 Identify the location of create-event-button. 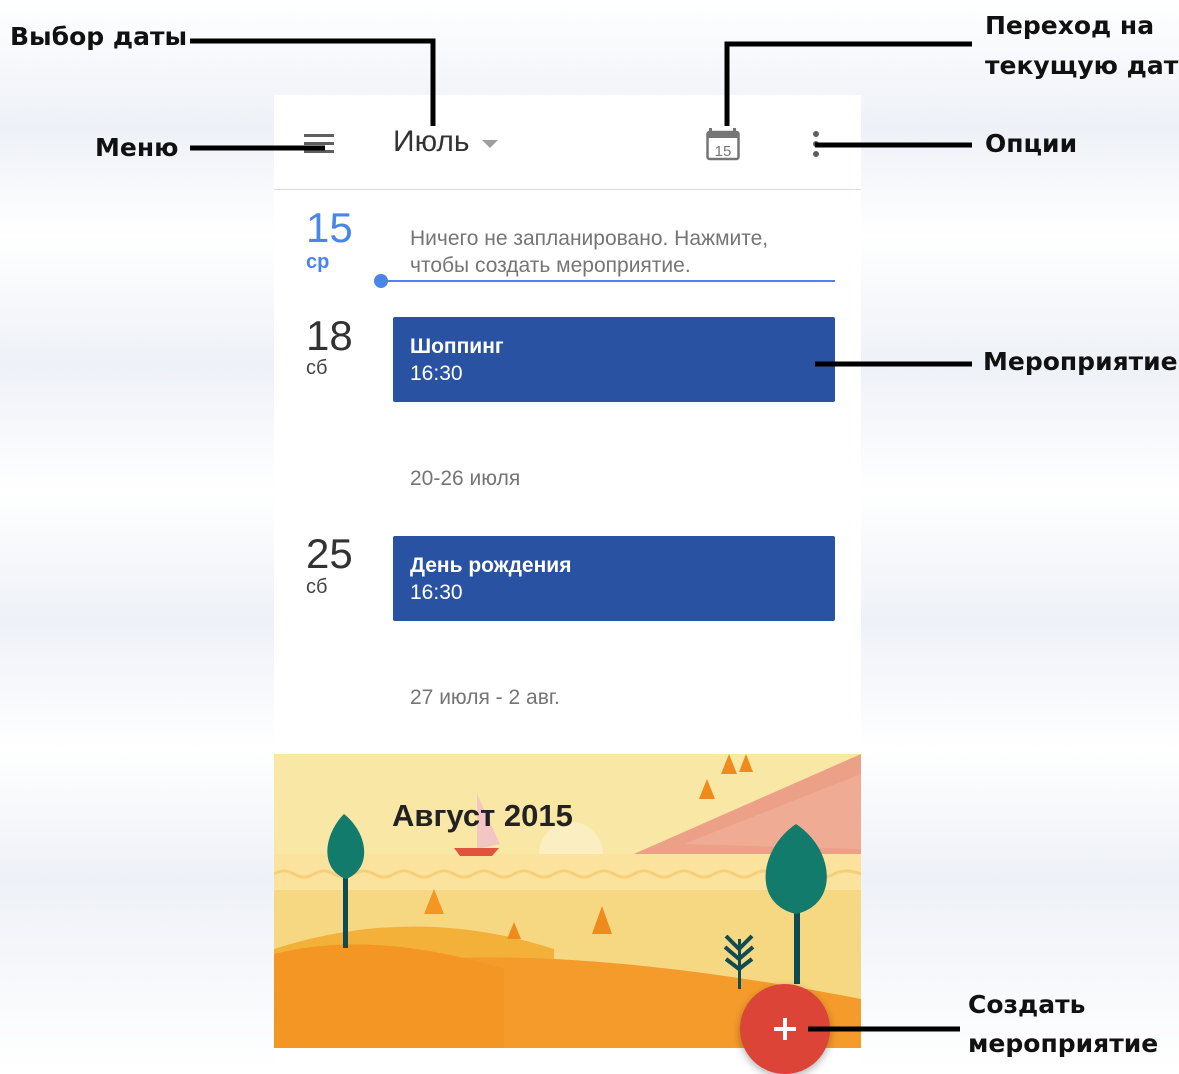
(785, 1029).